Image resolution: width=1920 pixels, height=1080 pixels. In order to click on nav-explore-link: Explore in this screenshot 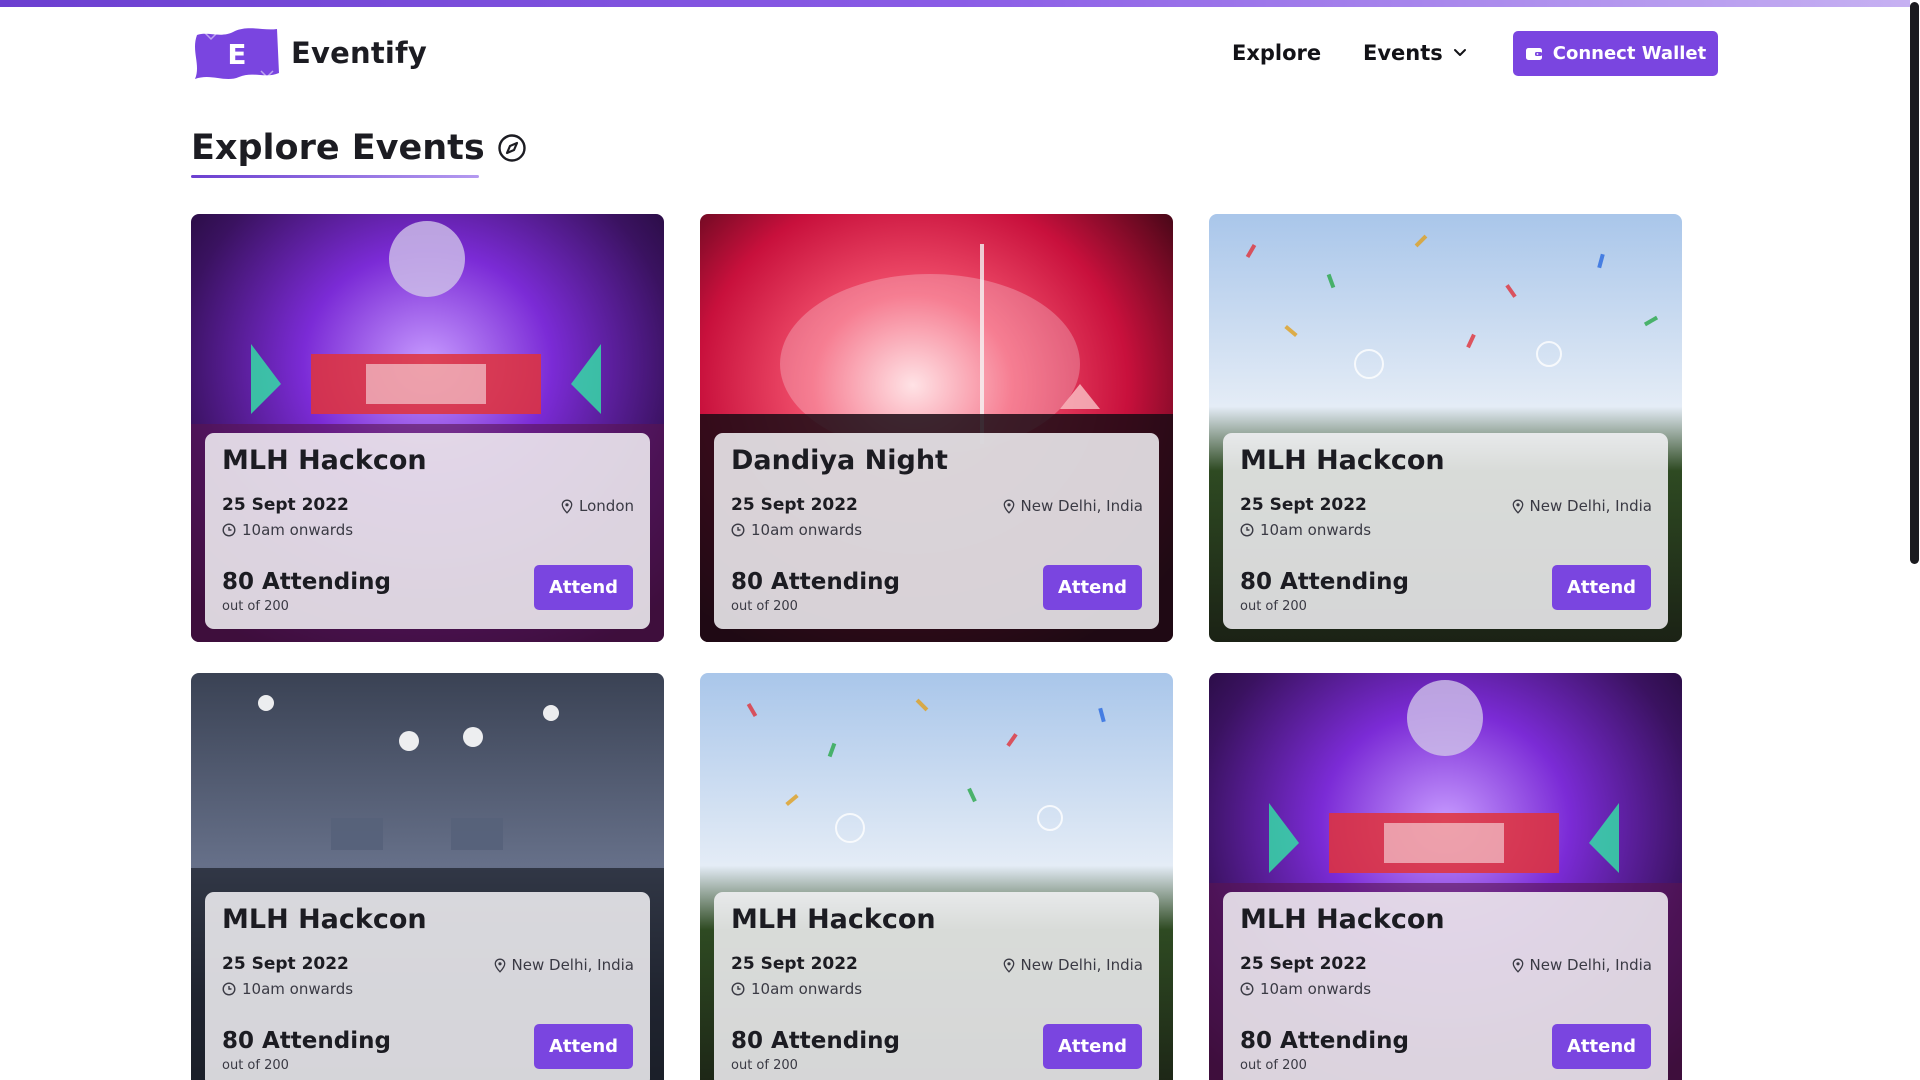, I will do `click(1276, 53)`.